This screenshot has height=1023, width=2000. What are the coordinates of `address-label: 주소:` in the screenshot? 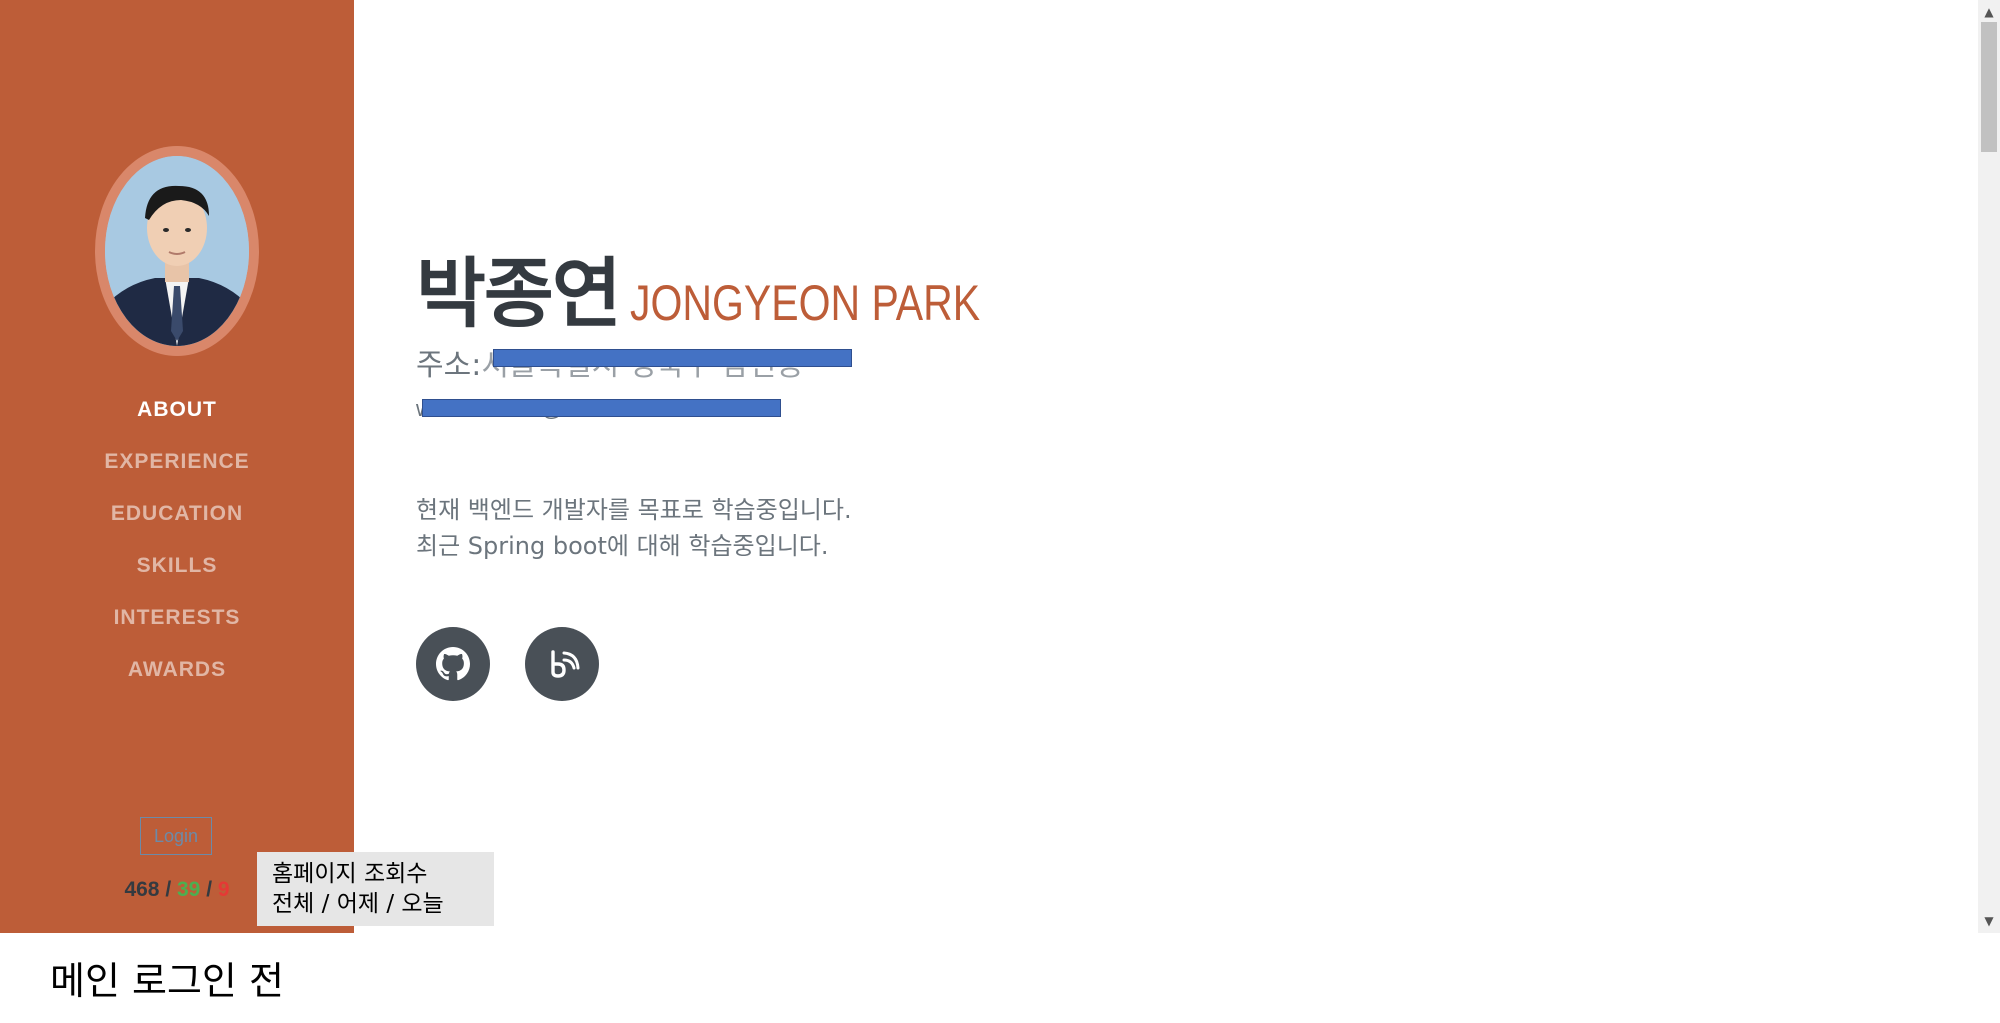 It's located at (449, 365).